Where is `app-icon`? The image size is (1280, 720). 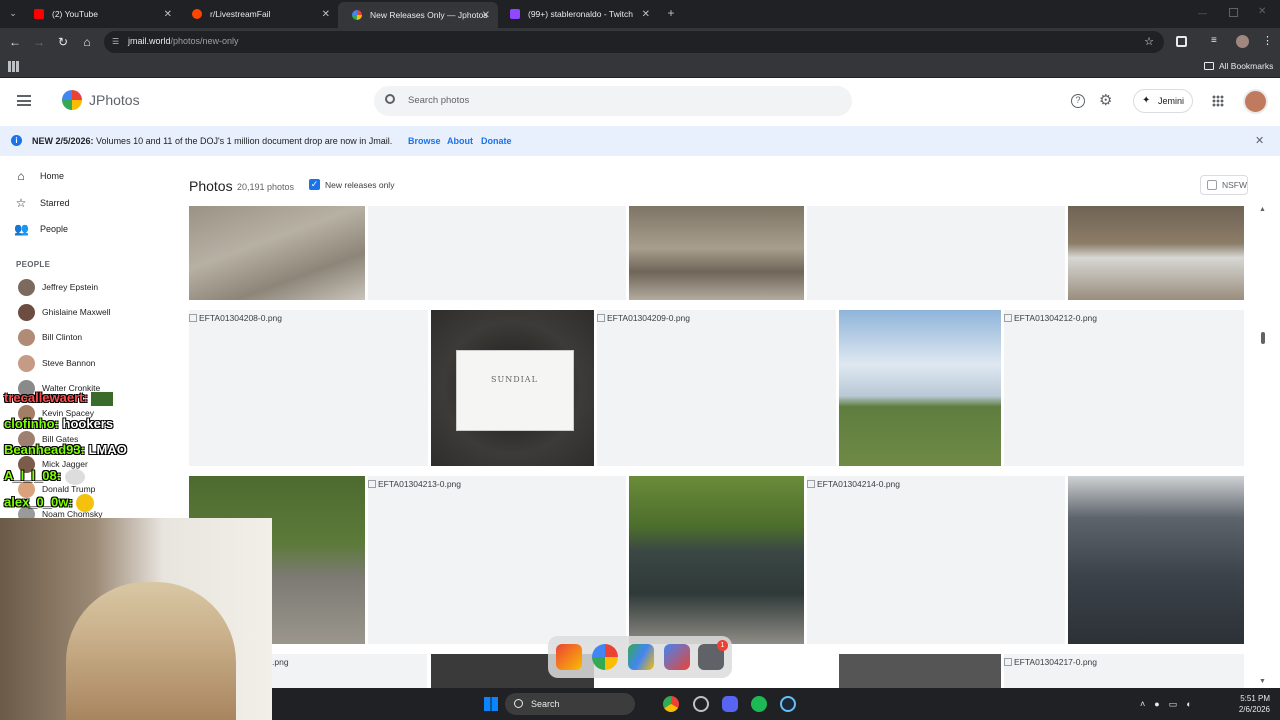
app-icon is located at coordinates (701, 704).